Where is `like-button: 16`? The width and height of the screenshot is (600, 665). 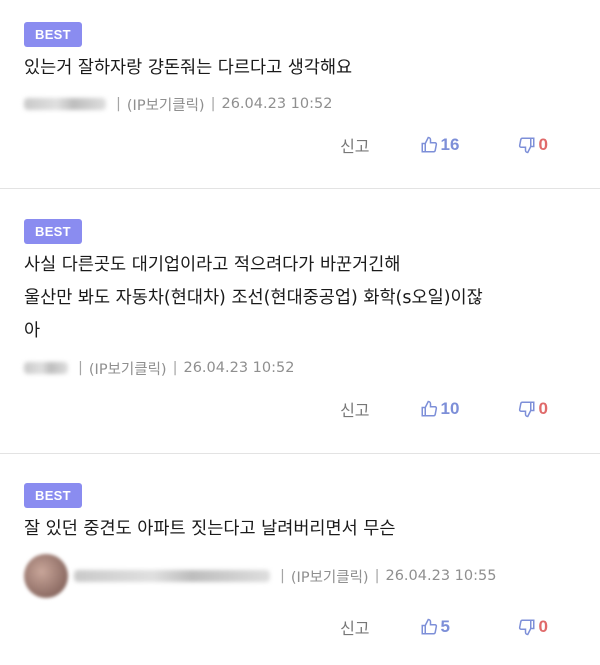
like-button: 16 is located at coordinates (440, 145).